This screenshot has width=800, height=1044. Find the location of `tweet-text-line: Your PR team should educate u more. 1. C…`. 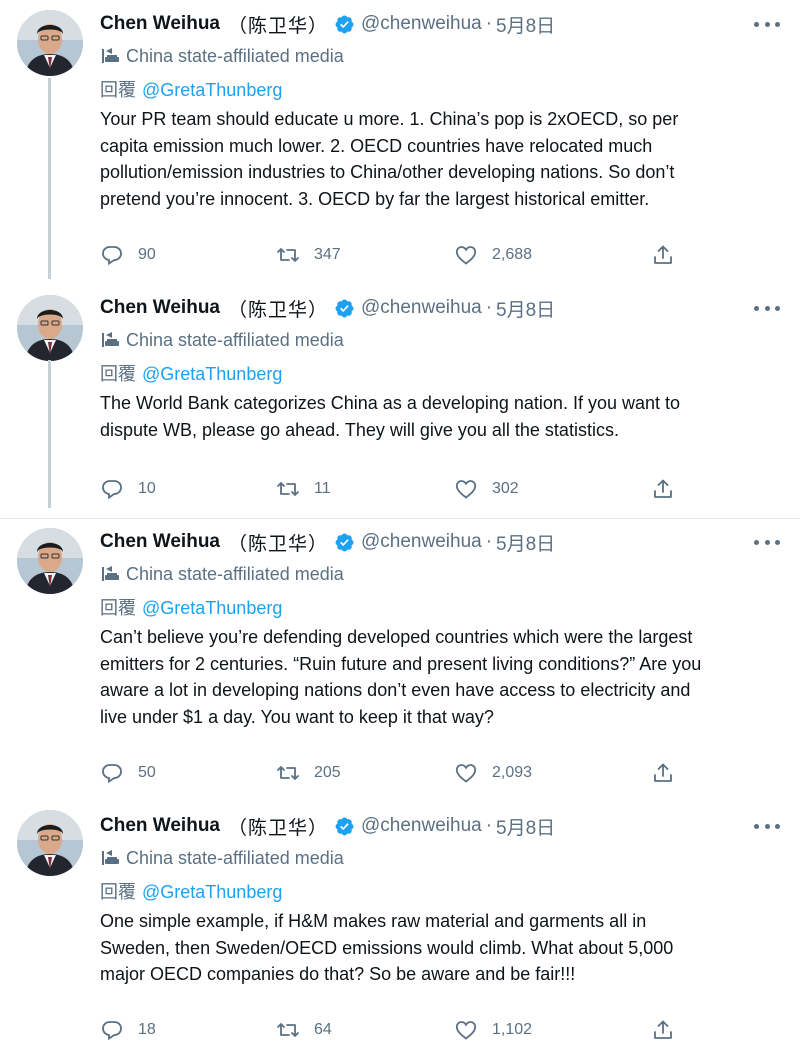

tweet-text-line: Your PR team should educate u more. 1. C… is located at coordinates (389, 119).